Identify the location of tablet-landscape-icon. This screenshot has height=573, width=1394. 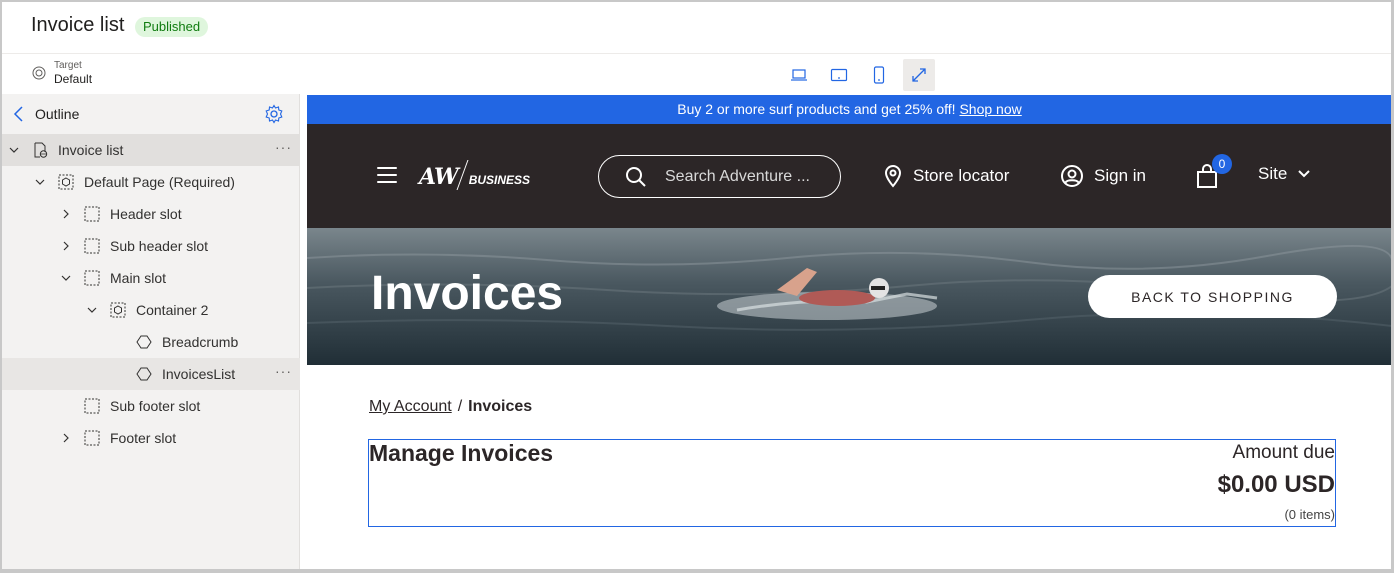
(839, 75).